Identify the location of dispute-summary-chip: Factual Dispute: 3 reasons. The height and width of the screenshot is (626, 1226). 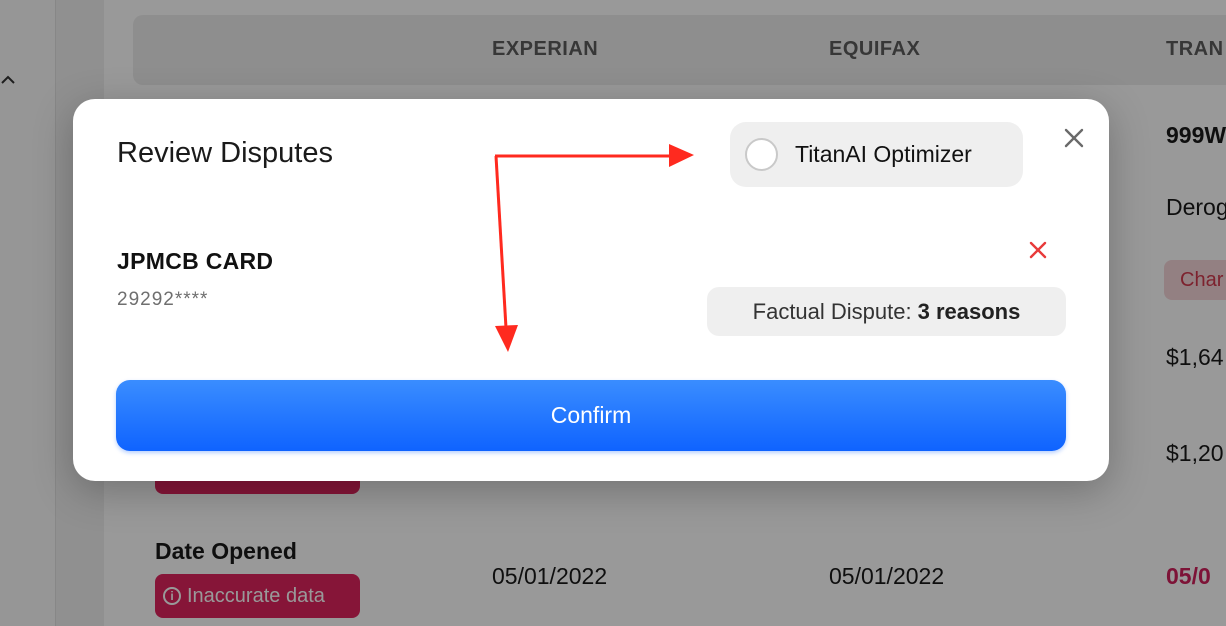
(886, 311).